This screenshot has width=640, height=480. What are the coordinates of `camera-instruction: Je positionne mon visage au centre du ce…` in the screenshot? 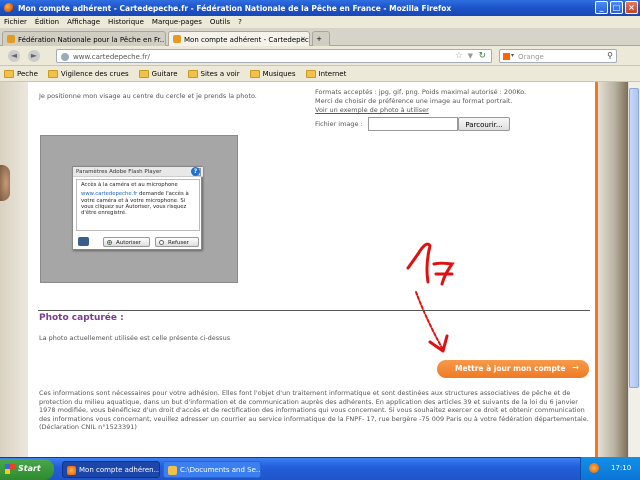 It's located at (148, 96).